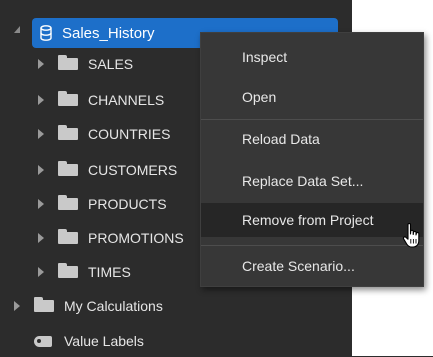 This screenshot has height=357, width=433. I want to click on tree-item-times: TIMES, so click(84, 272).